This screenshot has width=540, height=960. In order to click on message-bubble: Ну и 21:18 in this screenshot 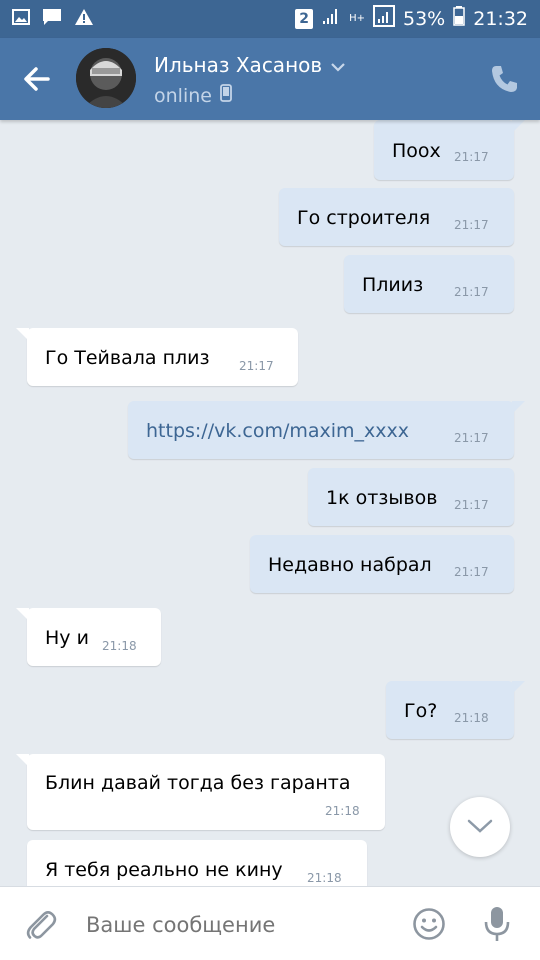, I will do `click(88, 637)`.